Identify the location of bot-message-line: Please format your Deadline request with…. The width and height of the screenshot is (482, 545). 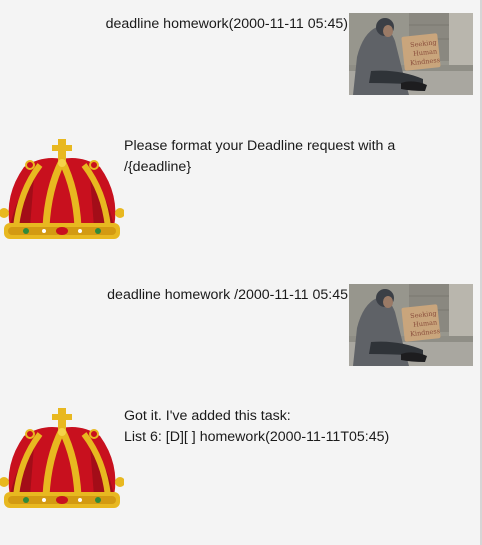
(260, 146).